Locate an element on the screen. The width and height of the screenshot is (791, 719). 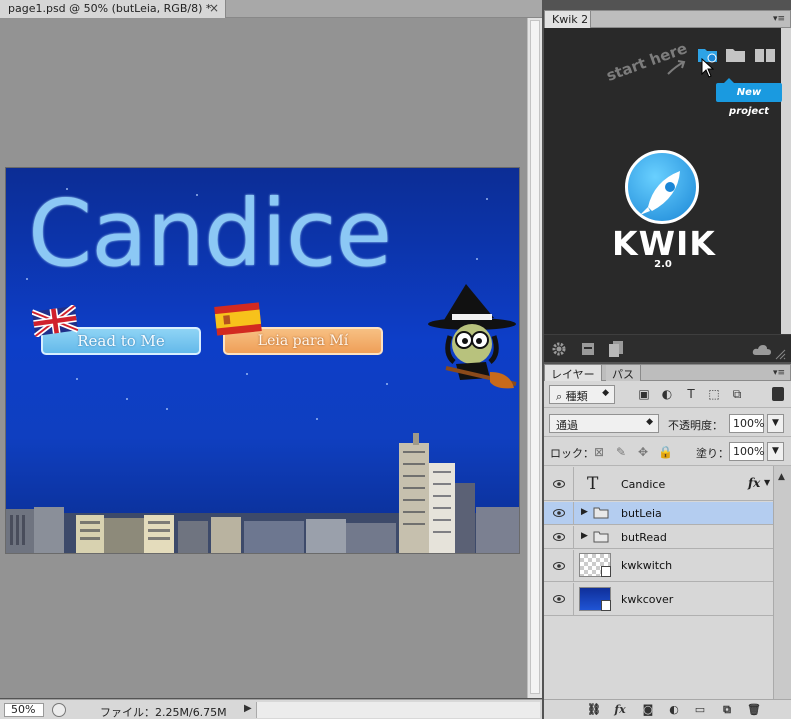
folder-icon: ▭ is located at coordinates (700, 710).